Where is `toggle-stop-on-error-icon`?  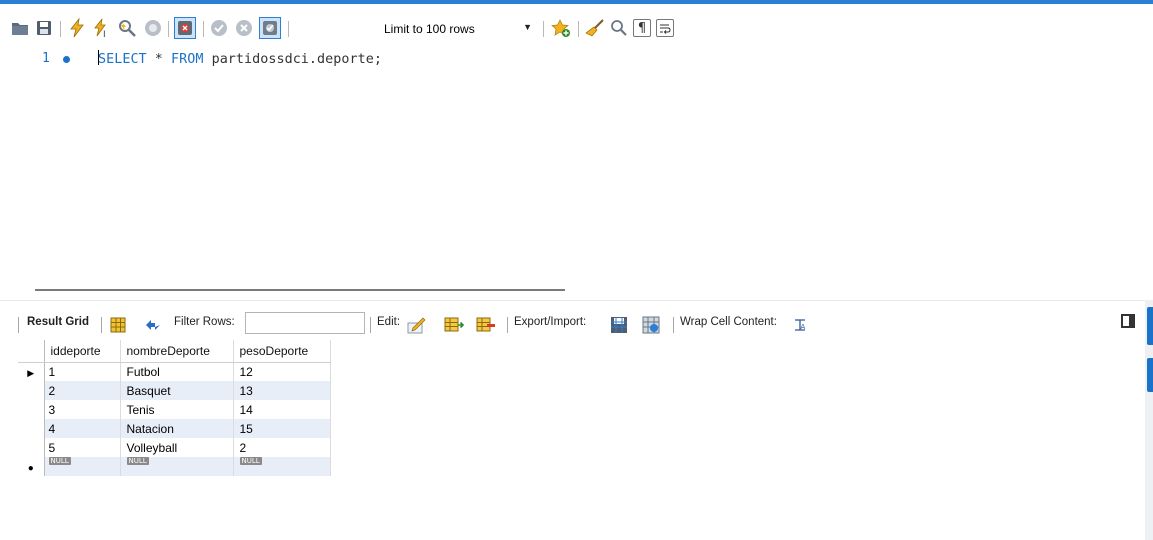 toggle-stop-on-error-icon is located at coordinates (185, 28).